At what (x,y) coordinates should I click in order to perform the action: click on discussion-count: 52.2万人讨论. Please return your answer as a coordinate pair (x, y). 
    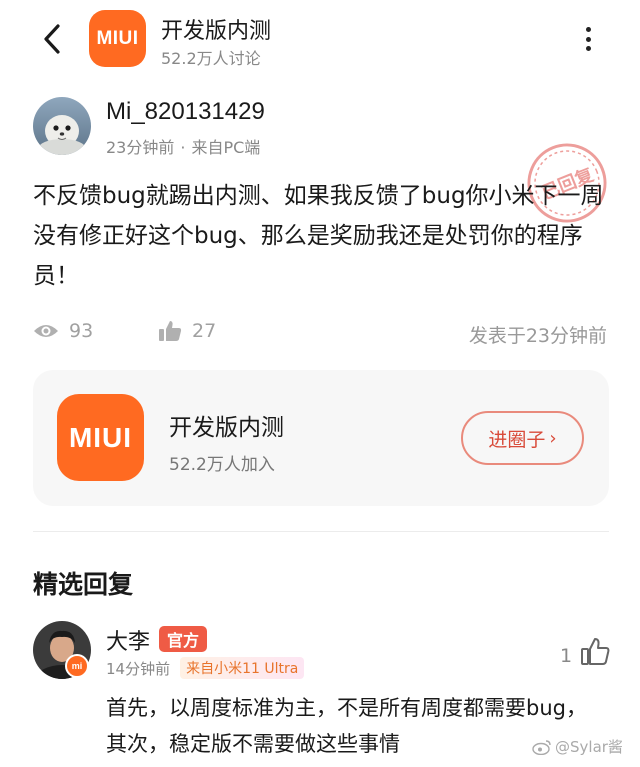
    Looking at the image, I should click on (211, 58).